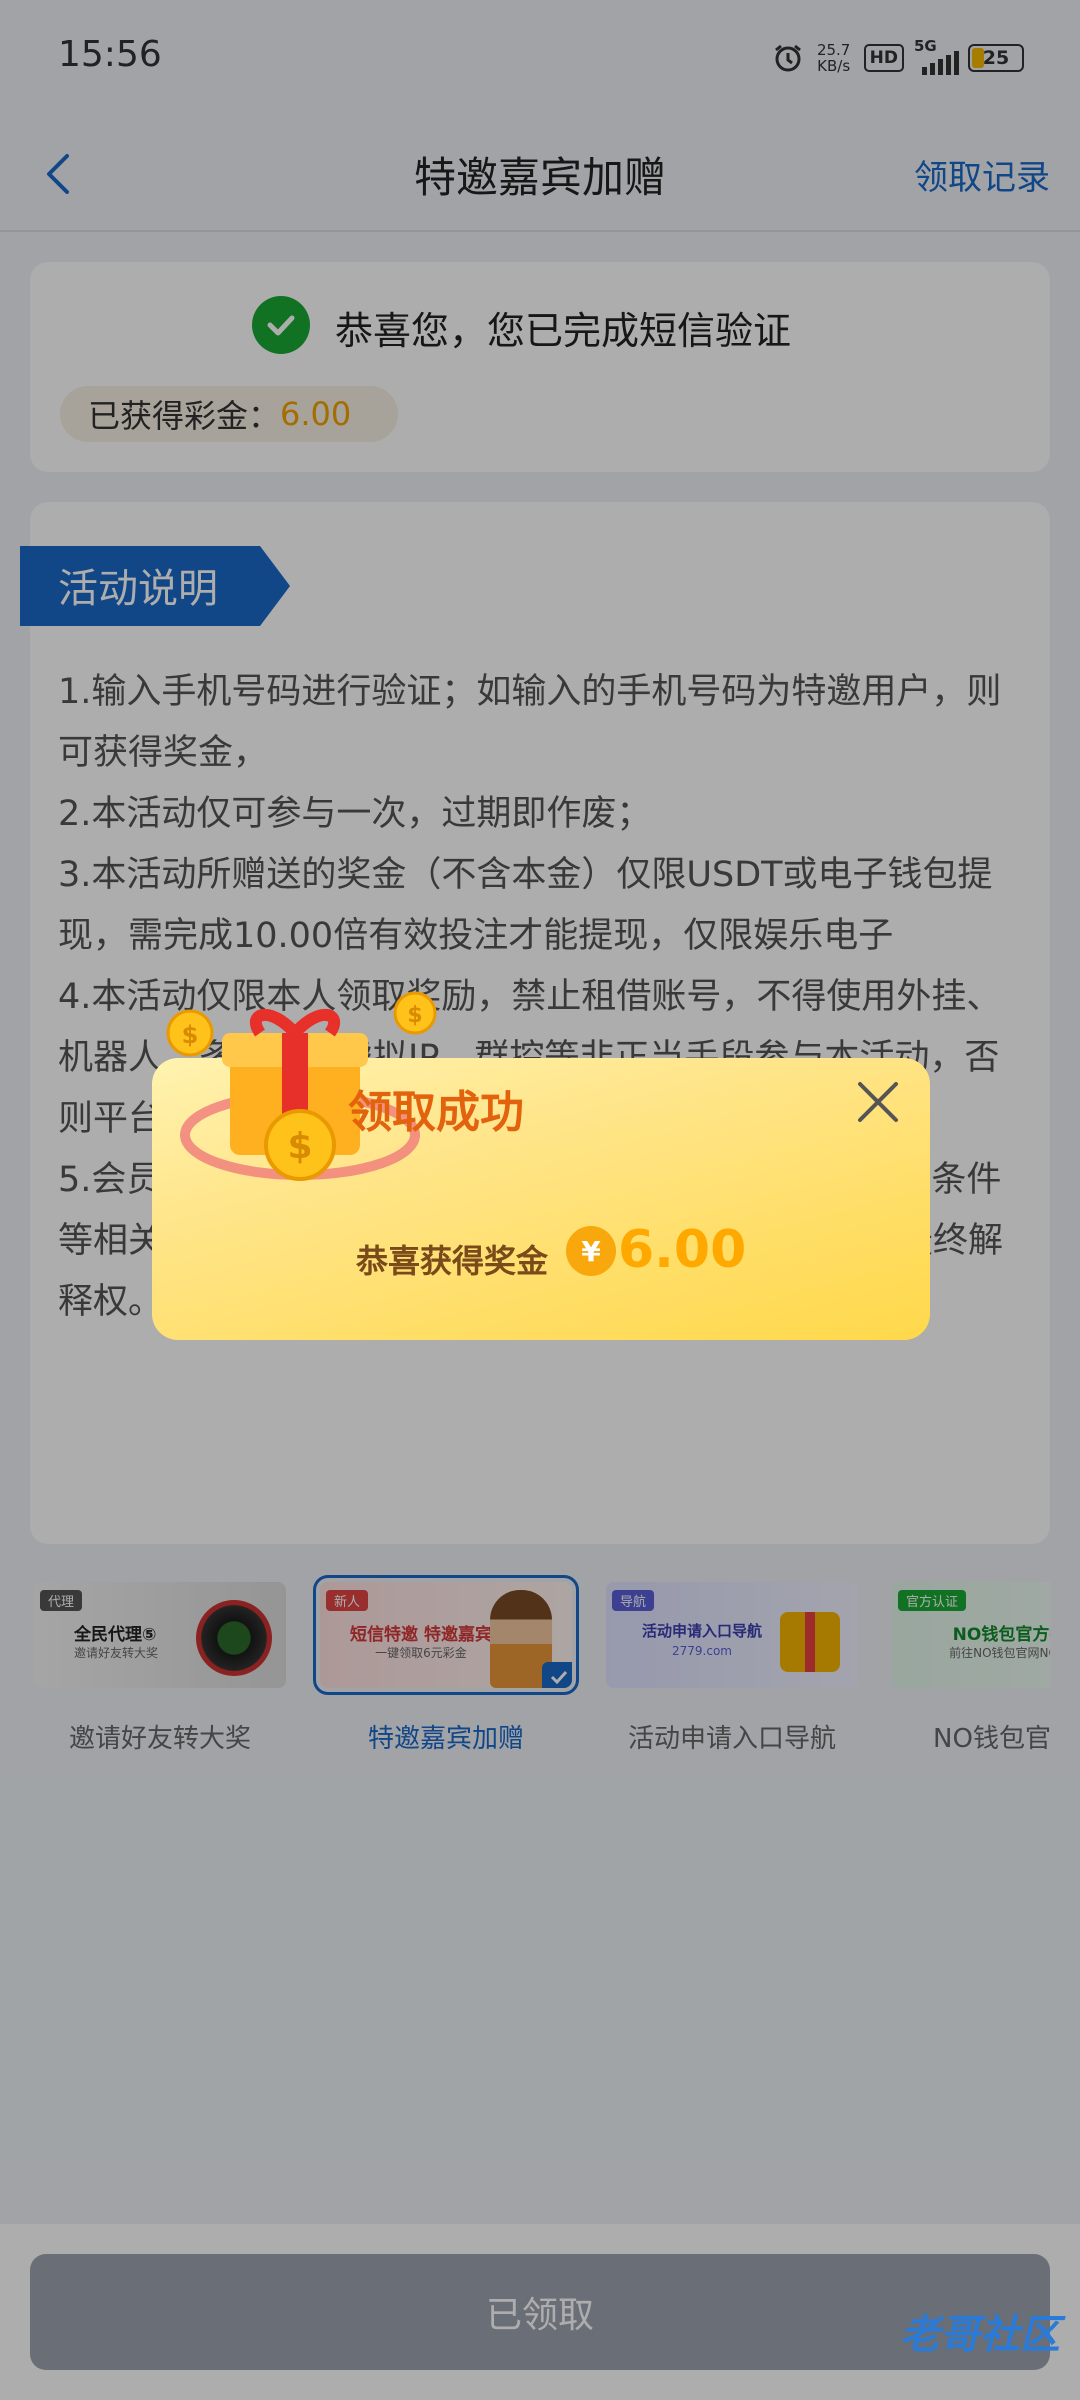 Image resolution: width=1080 pixels, height=2400 pixels. What do you see at coordinates (682, 1250) in the screenshot?
I see `popup-amount: 6.00` at bounding box center [682, 1250].